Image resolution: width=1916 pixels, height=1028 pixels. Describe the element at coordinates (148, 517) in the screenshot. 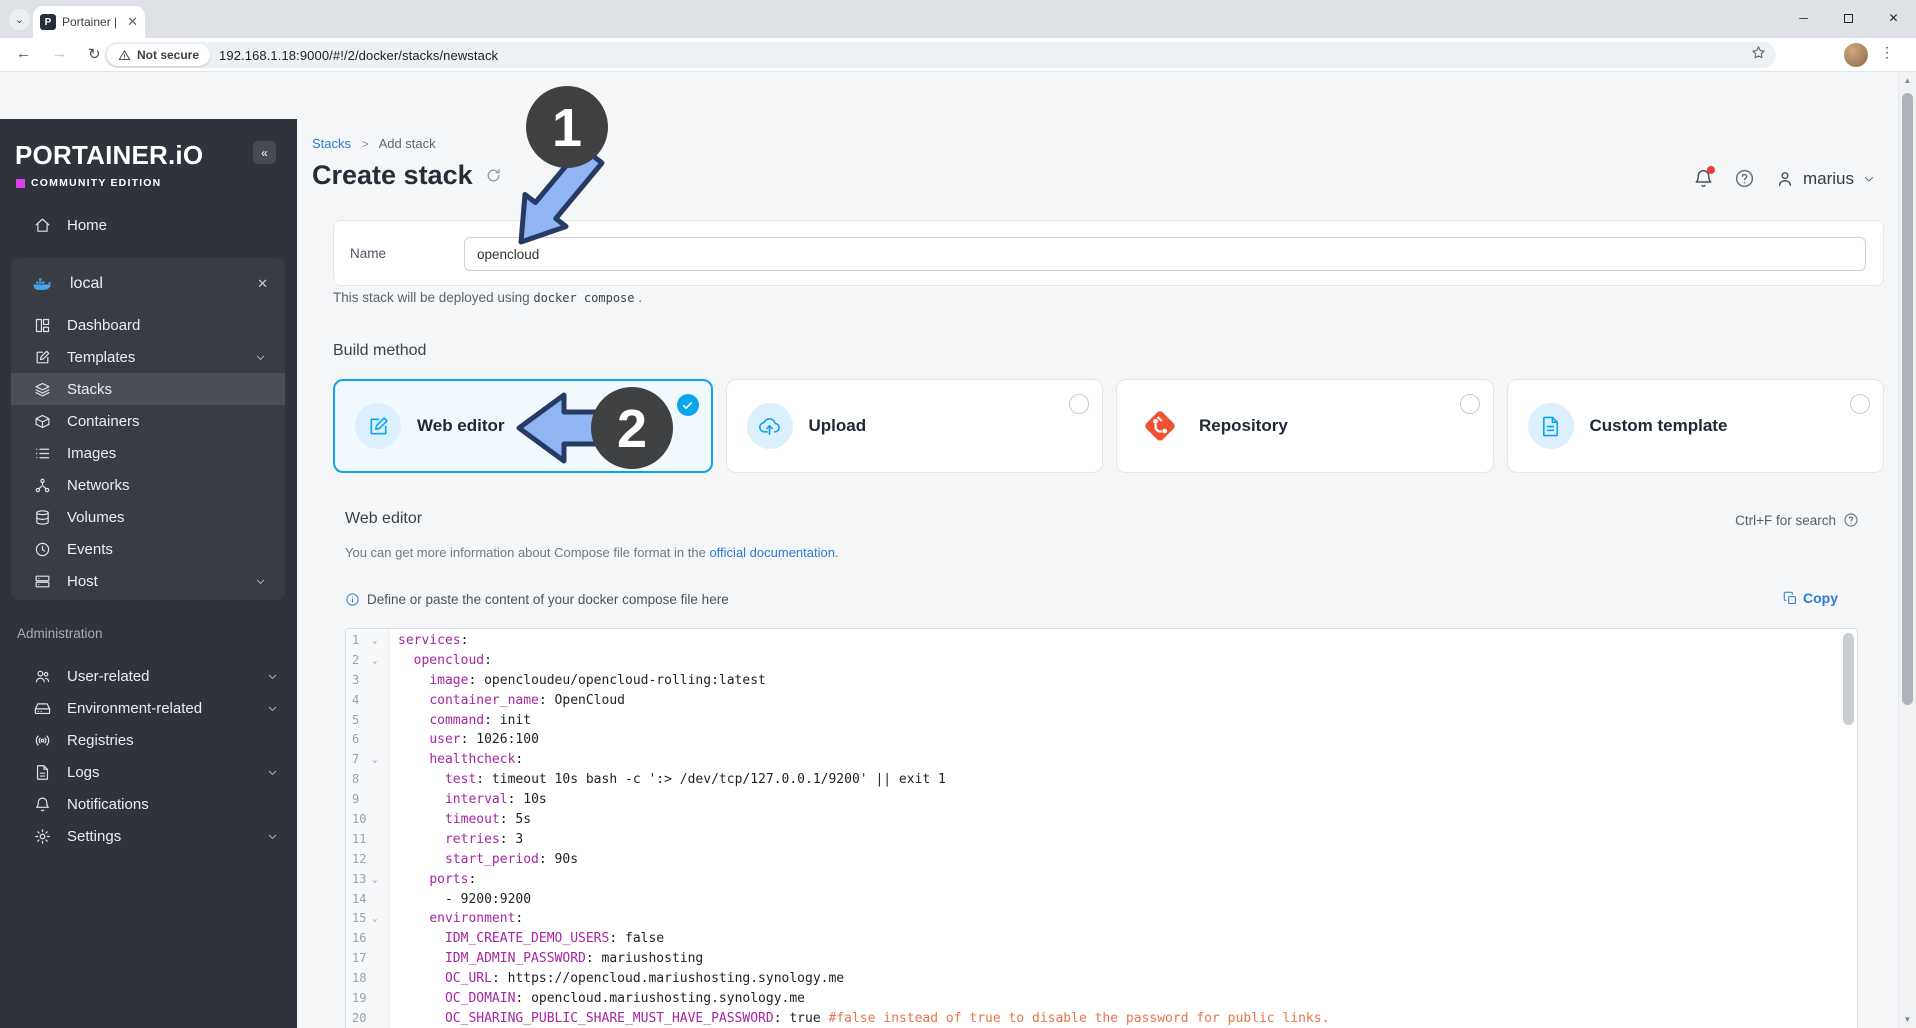

I see `sidebar-item-volumes: Volumes` at that location.